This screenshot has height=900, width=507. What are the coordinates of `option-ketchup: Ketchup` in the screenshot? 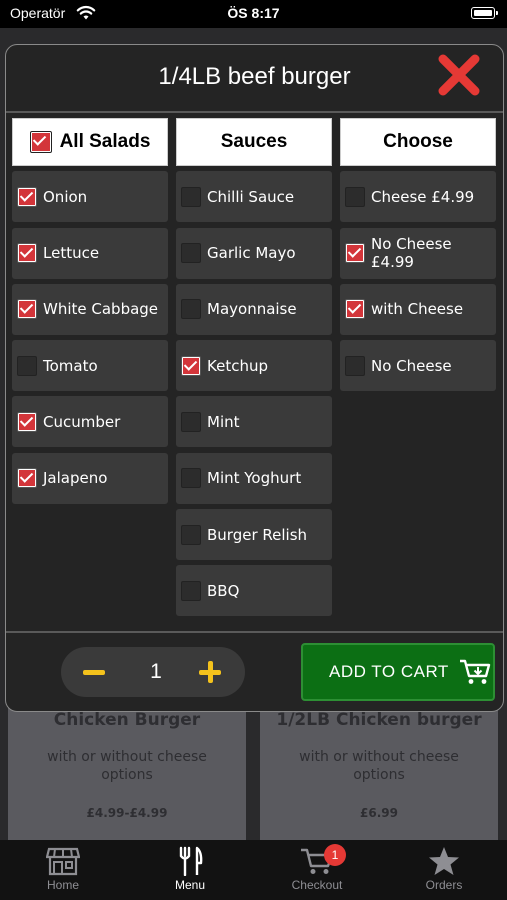 It's located at (254, 366).